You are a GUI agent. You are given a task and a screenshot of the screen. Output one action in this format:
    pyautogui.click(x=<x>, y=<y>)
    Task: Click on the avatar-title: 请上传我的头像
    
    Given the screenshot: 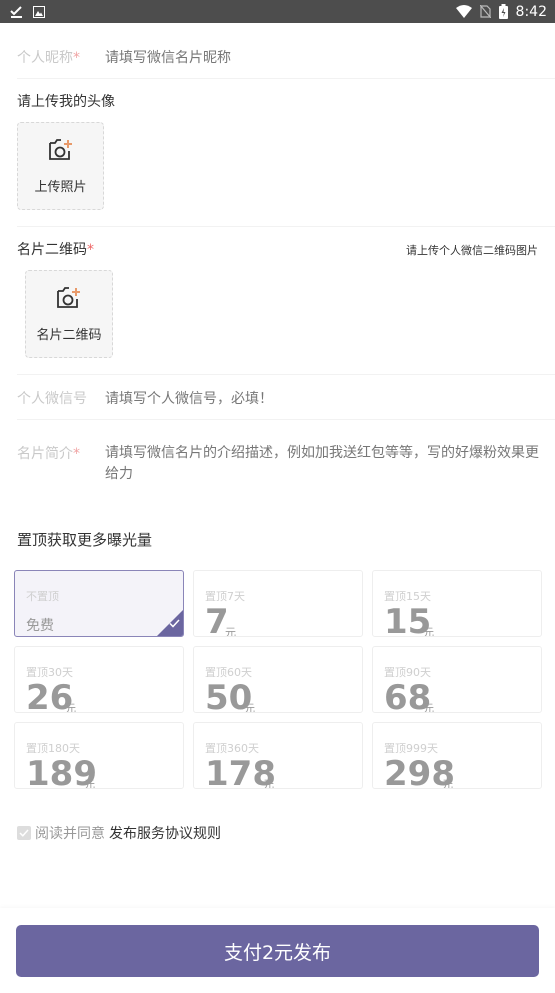 What is the action you would take?
    pyautogui.click(x=66, y=102)
    